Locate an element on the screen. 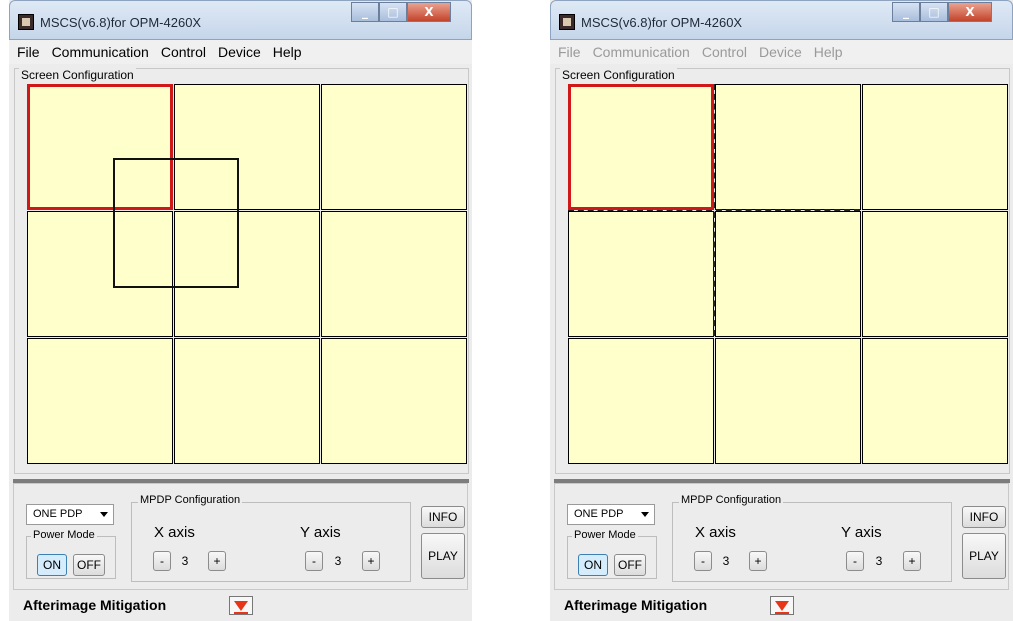 The image size is (1013, 621). drag-selection-box is located at coordinates (176, 223).